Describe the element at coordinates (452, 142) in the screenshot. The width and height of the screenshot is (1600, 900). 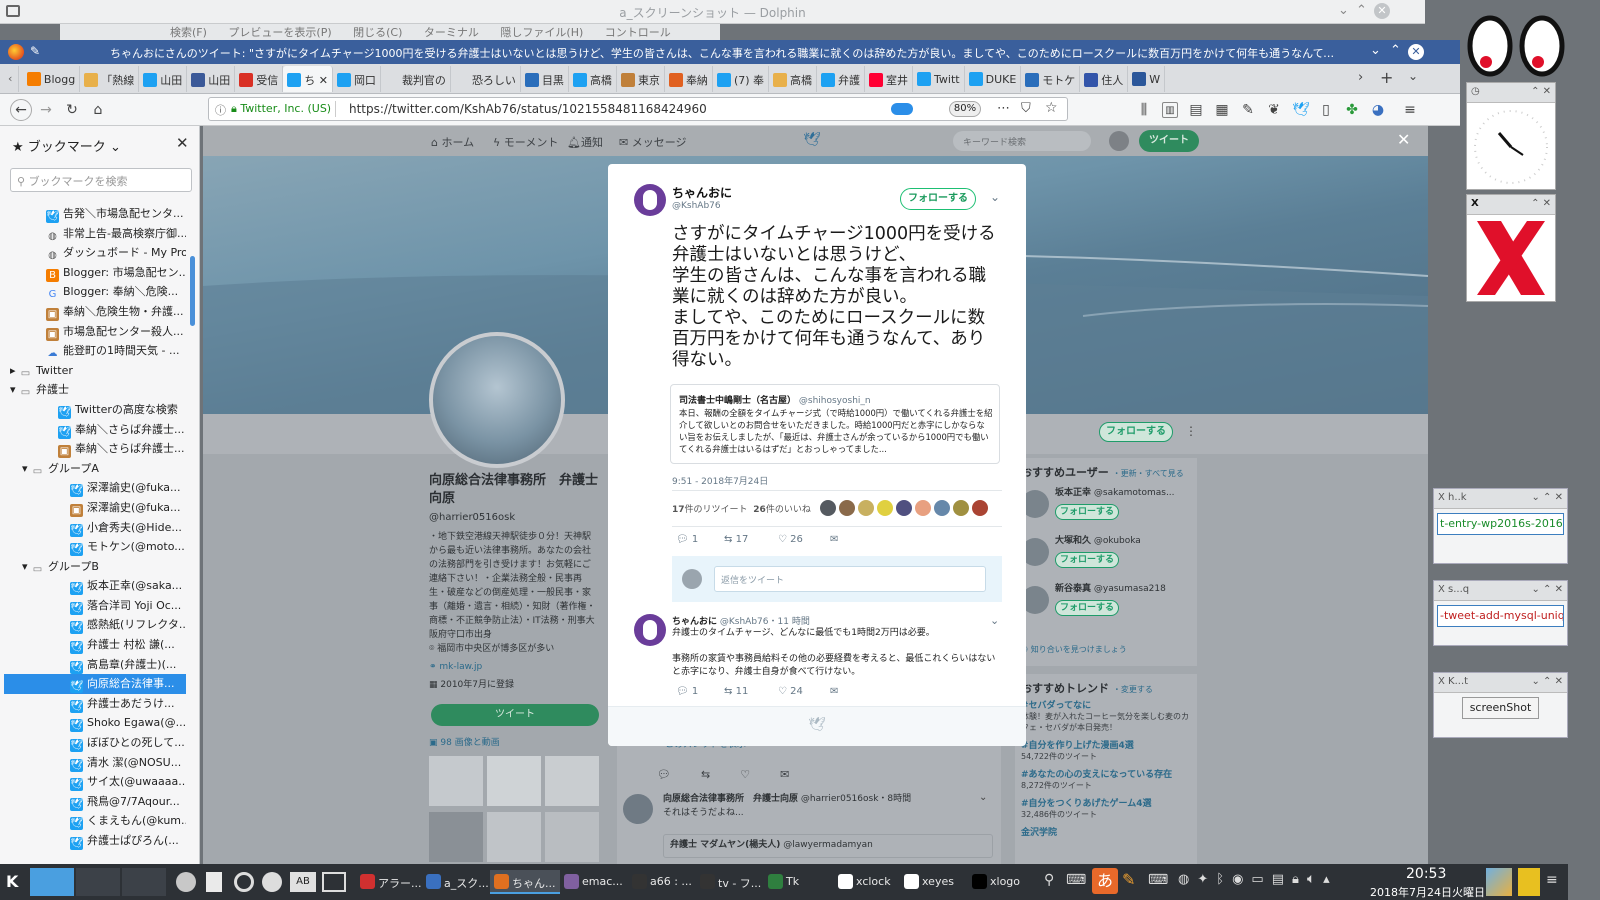
I see `nav-home: ⌂ ホーム` at that location.